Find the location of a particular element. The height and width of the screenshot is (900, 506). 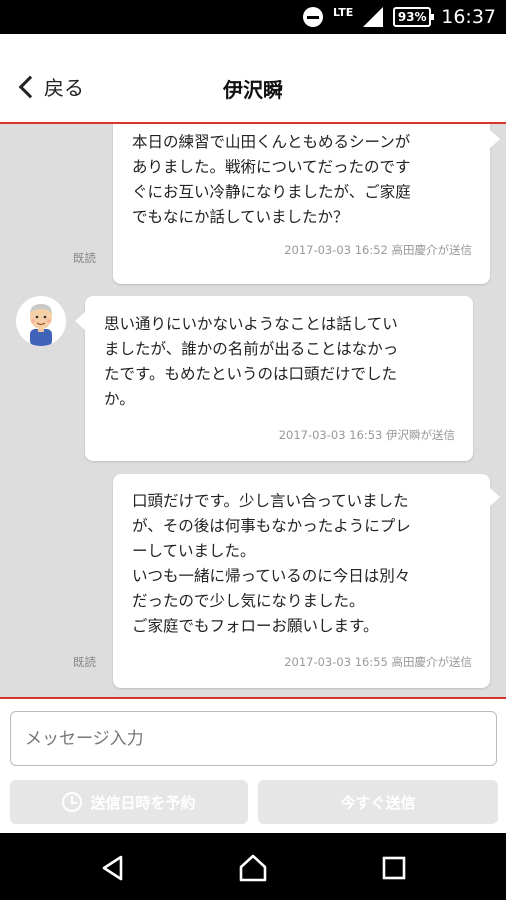

triangle-back-icon is located at coordinates (112, 868).